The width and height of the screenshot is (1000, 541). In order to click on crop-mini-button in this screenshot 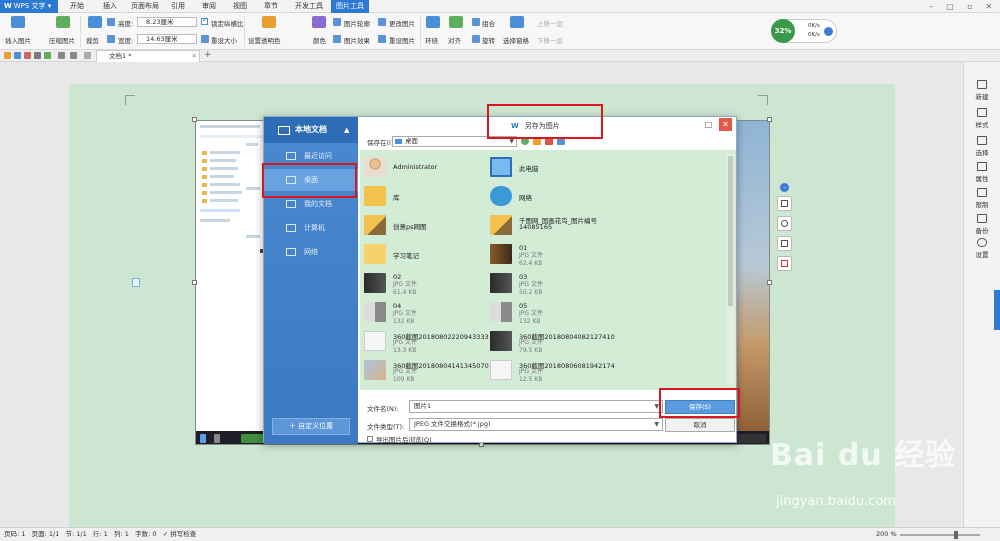, I will do `click(784, 243)`.